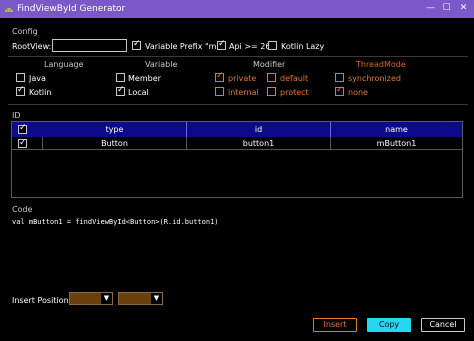 This screenshot has height=341, width=474. Describe the element at coordinates (161, 64) in the screenshot. I see `variable-group-title: Variable` at that location.